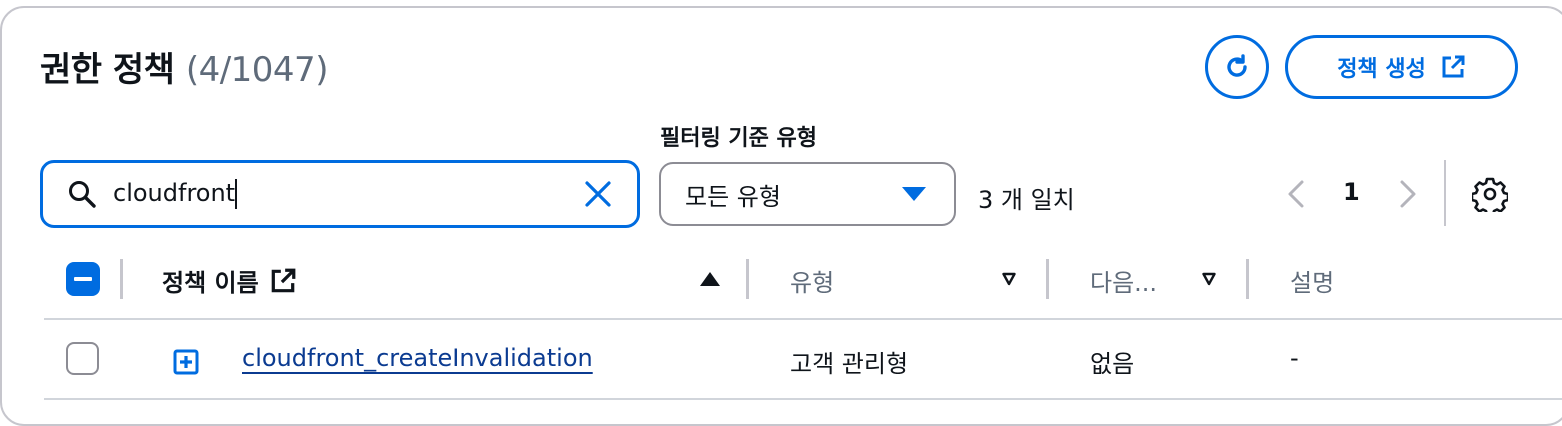 Image resolution: width=1562 pixels, height=426 pixels. I want to click on pager-divider, so click(1445, 193).